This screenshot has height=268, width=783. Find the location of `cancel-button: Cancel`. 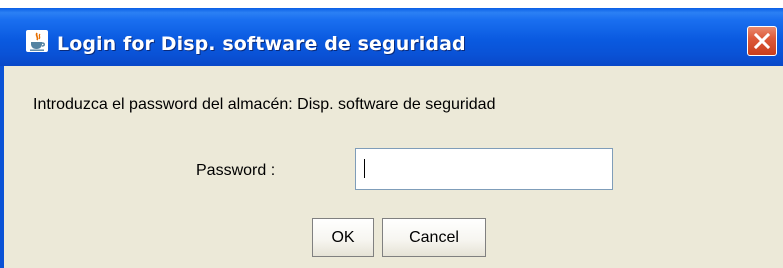

cancel-button: Cancel is located at coordinates (434, 237).